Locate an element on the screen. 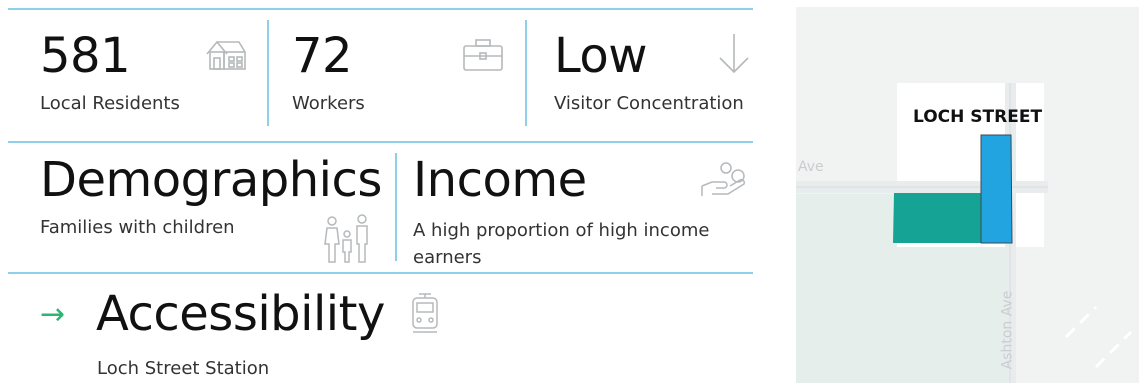 This screenshot has height=383, width=1139. divider-top is located at coordinates (380, 9).